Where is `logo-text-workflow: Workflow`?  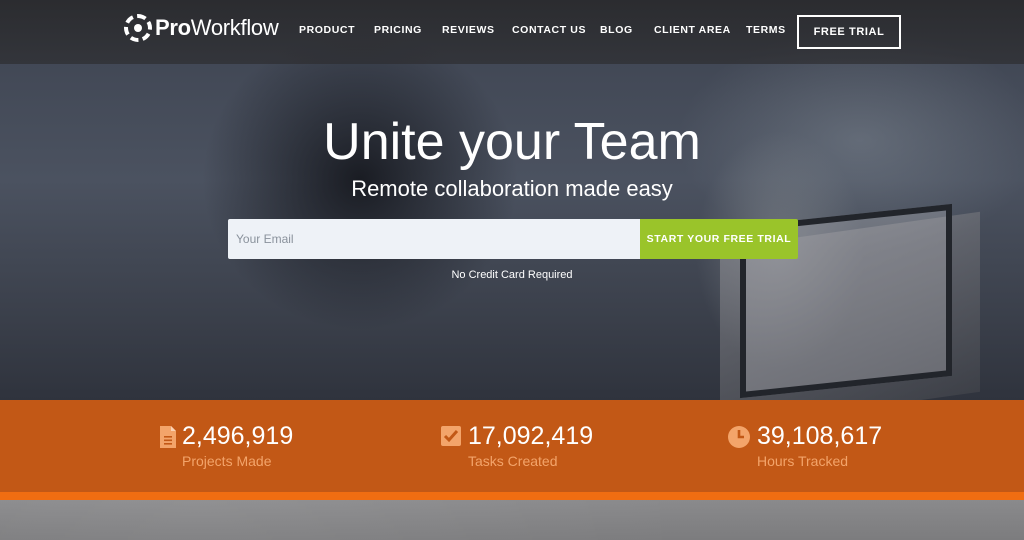 logo-text-workflow: Workflow is located at coordinates (234, 27).